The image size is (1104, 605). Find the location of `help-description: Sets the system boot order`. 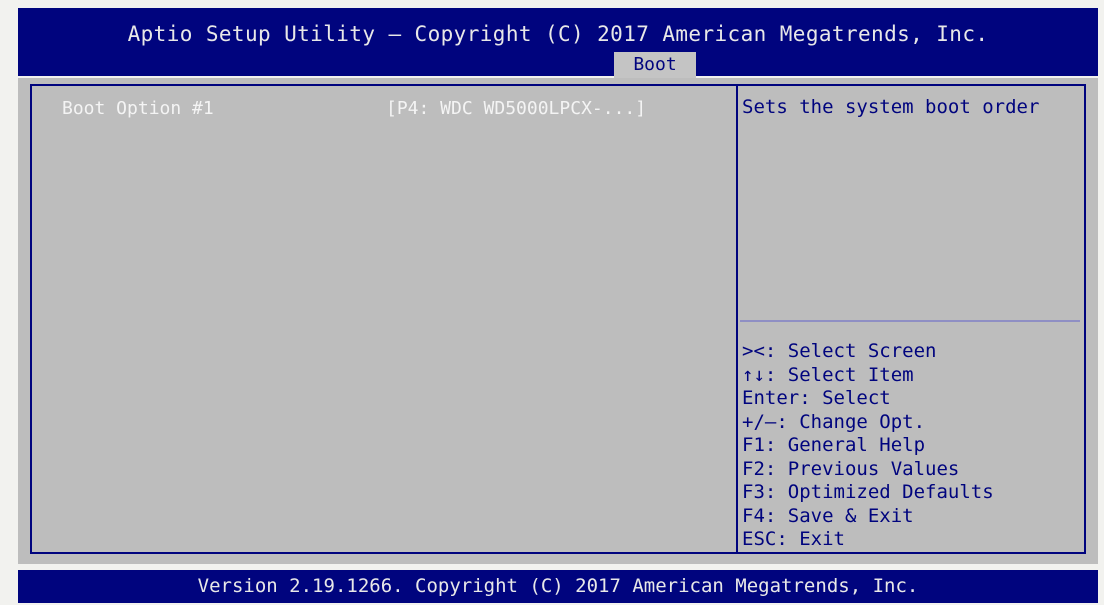

help-description: Sets the system boot order is located at coordinates (891, 107).